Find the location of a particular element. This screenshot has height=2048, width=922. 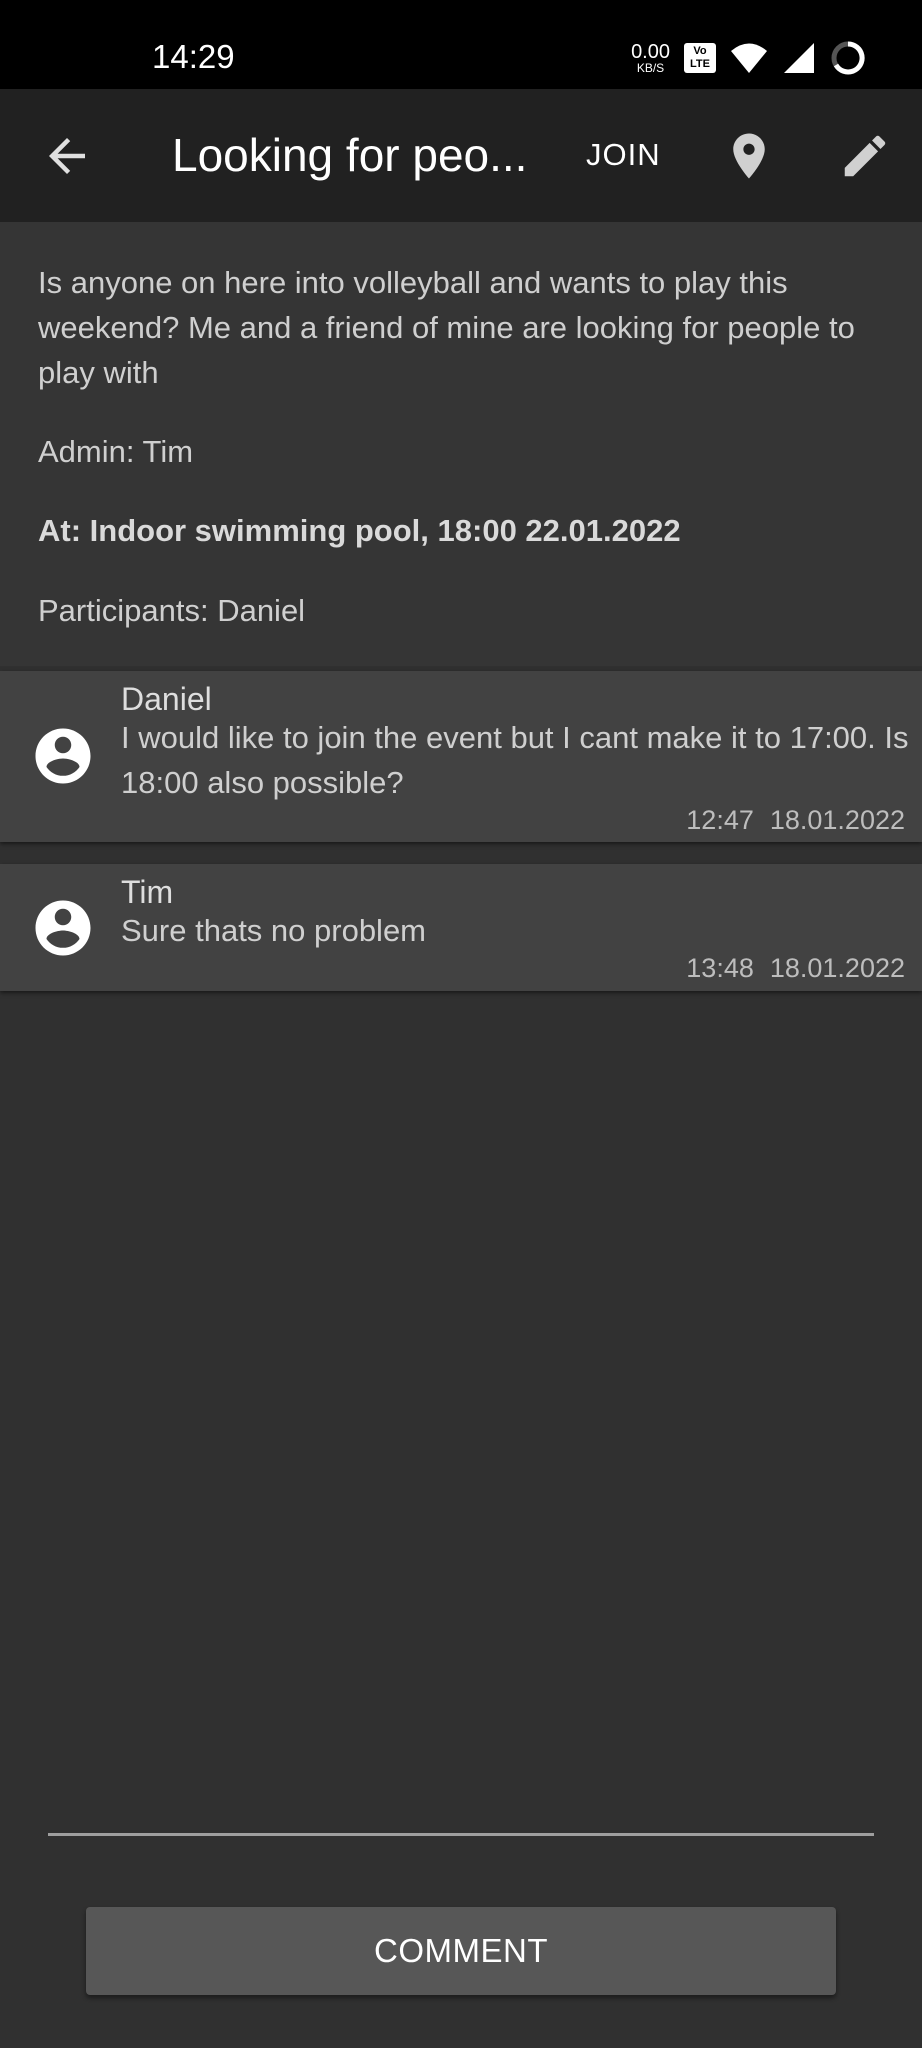

network-speed-value: 0.00 is located at coordinates (650, 52).